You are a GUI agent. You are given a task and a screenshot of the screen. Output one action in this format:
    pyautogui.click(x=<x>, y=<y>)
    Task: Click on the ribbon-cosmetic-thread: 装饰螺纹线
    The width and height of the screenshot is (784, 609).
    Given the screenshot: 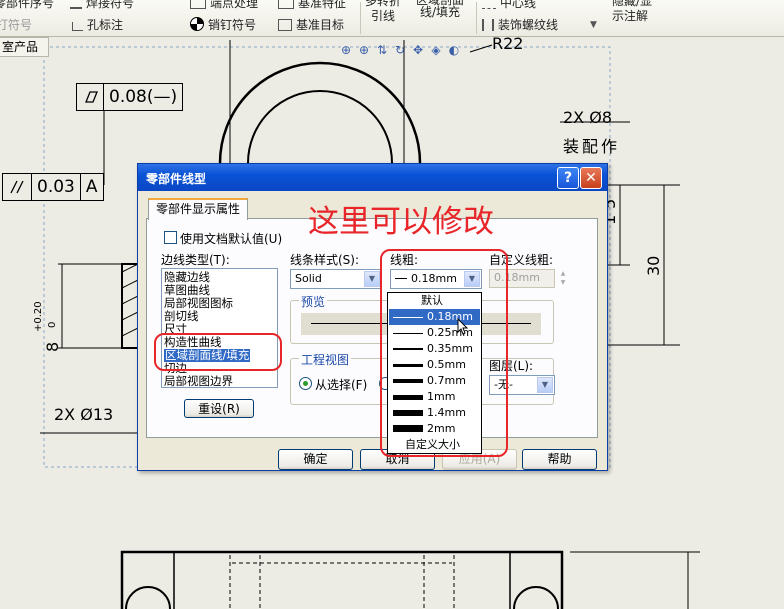 What is the action you would take?
    pyautogui.click(x=520, y=24)
    